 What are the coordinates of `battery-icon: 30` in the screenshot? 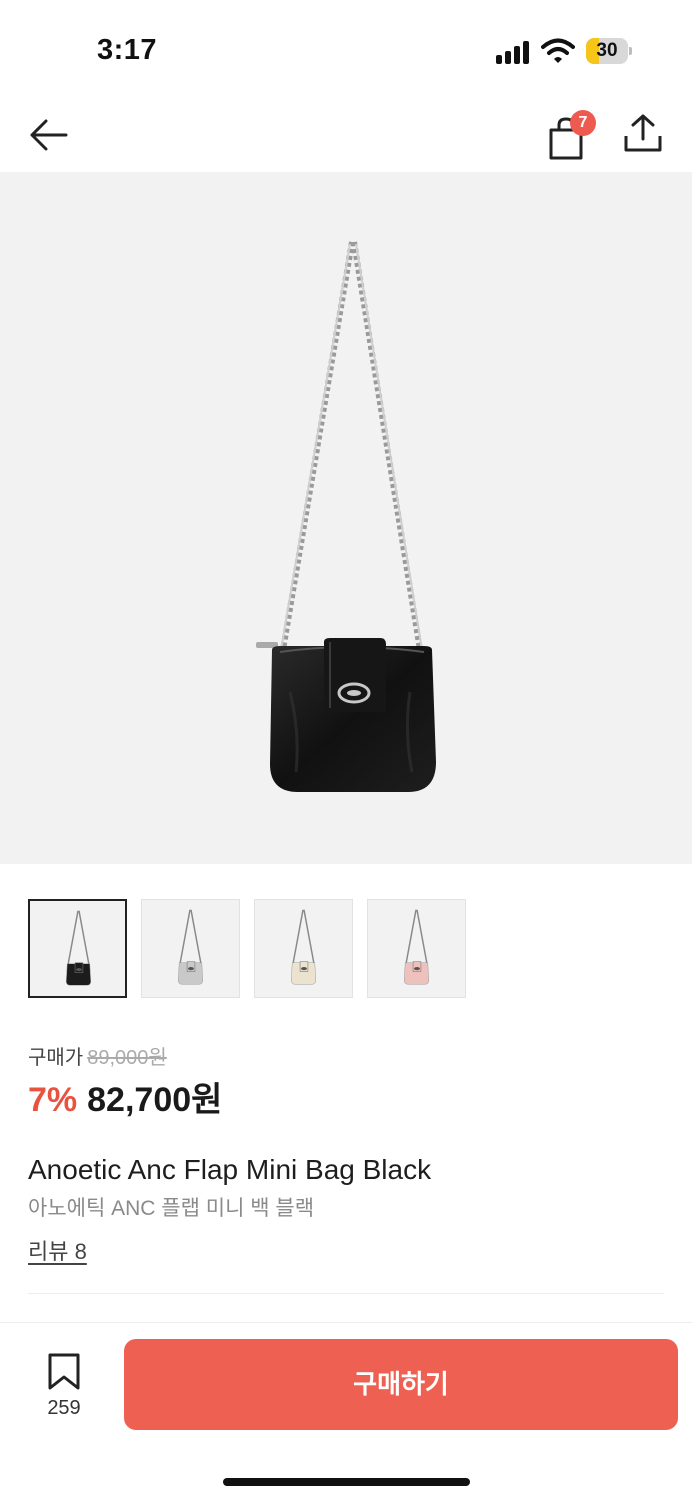 It's located at (609, 51).